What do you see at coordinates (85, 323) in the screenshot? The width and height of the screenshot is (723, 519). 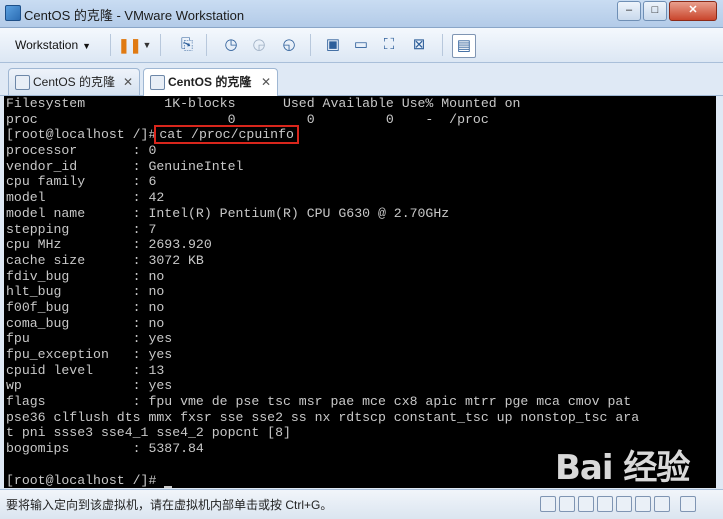 I see `console-line: coma_bug : no` at bounding box center [85, 323].